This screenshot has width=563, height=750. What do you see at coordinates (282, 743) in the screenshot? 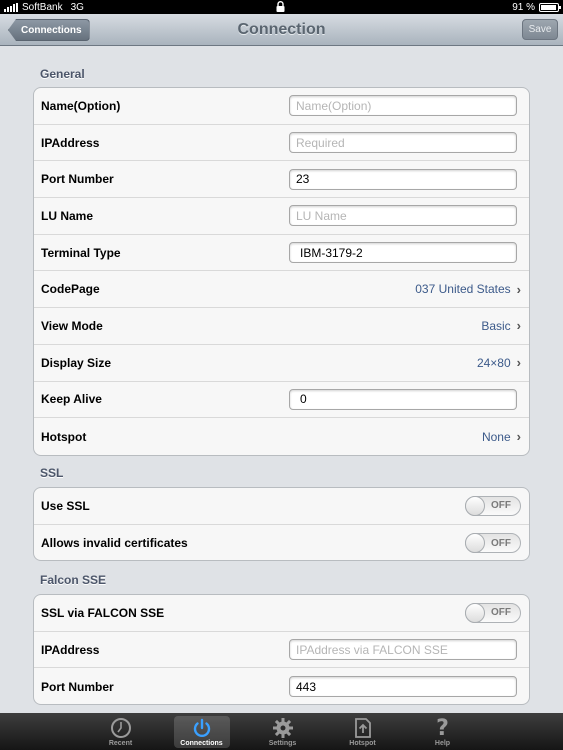
I see `tab-label: Settings` at bounding box center [282, 743].